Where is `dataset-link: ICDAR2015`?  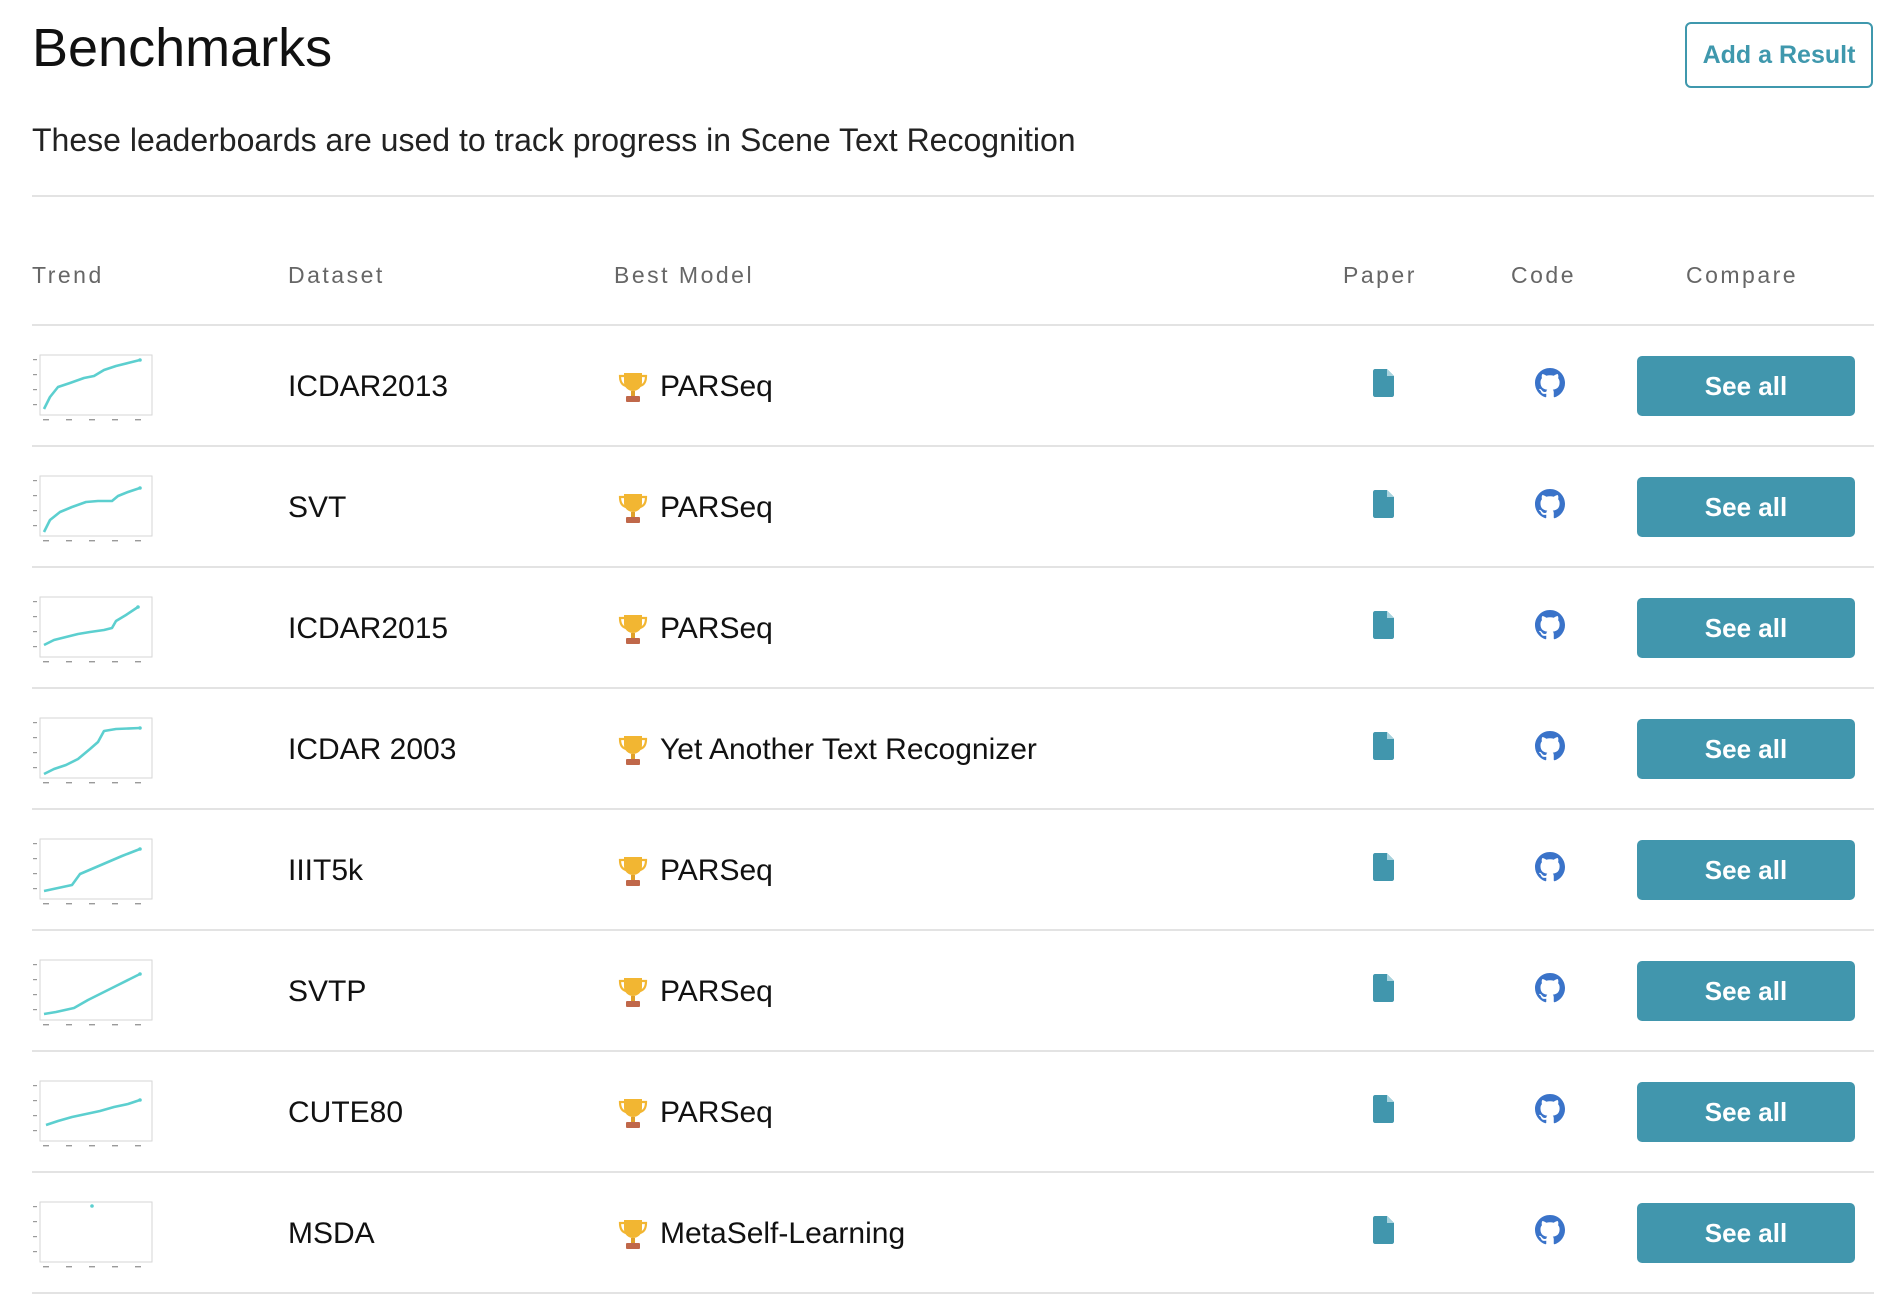
dataset-link: ICDAR2015 is located at coordinates (368, 629).